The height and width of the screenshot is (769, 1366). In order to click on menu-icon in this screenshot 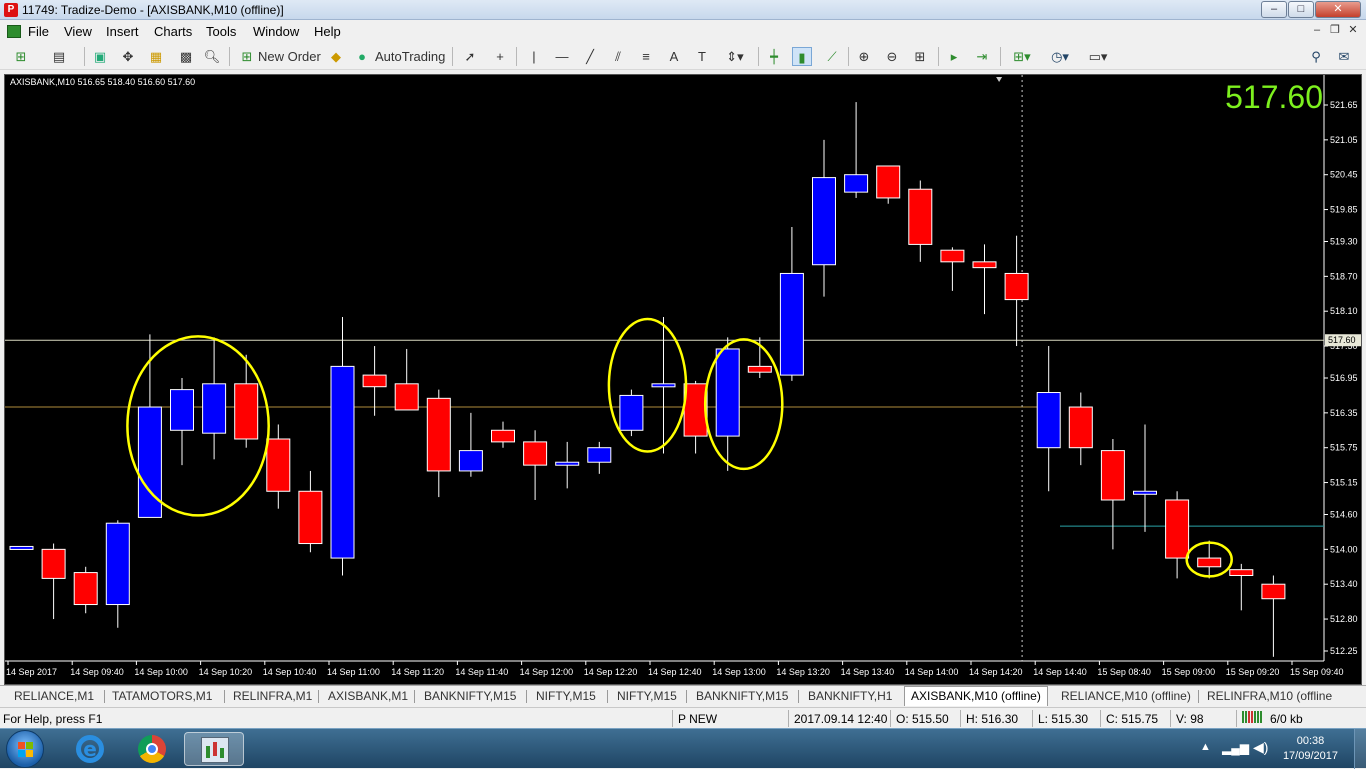, I will do `click(14, 31)`.